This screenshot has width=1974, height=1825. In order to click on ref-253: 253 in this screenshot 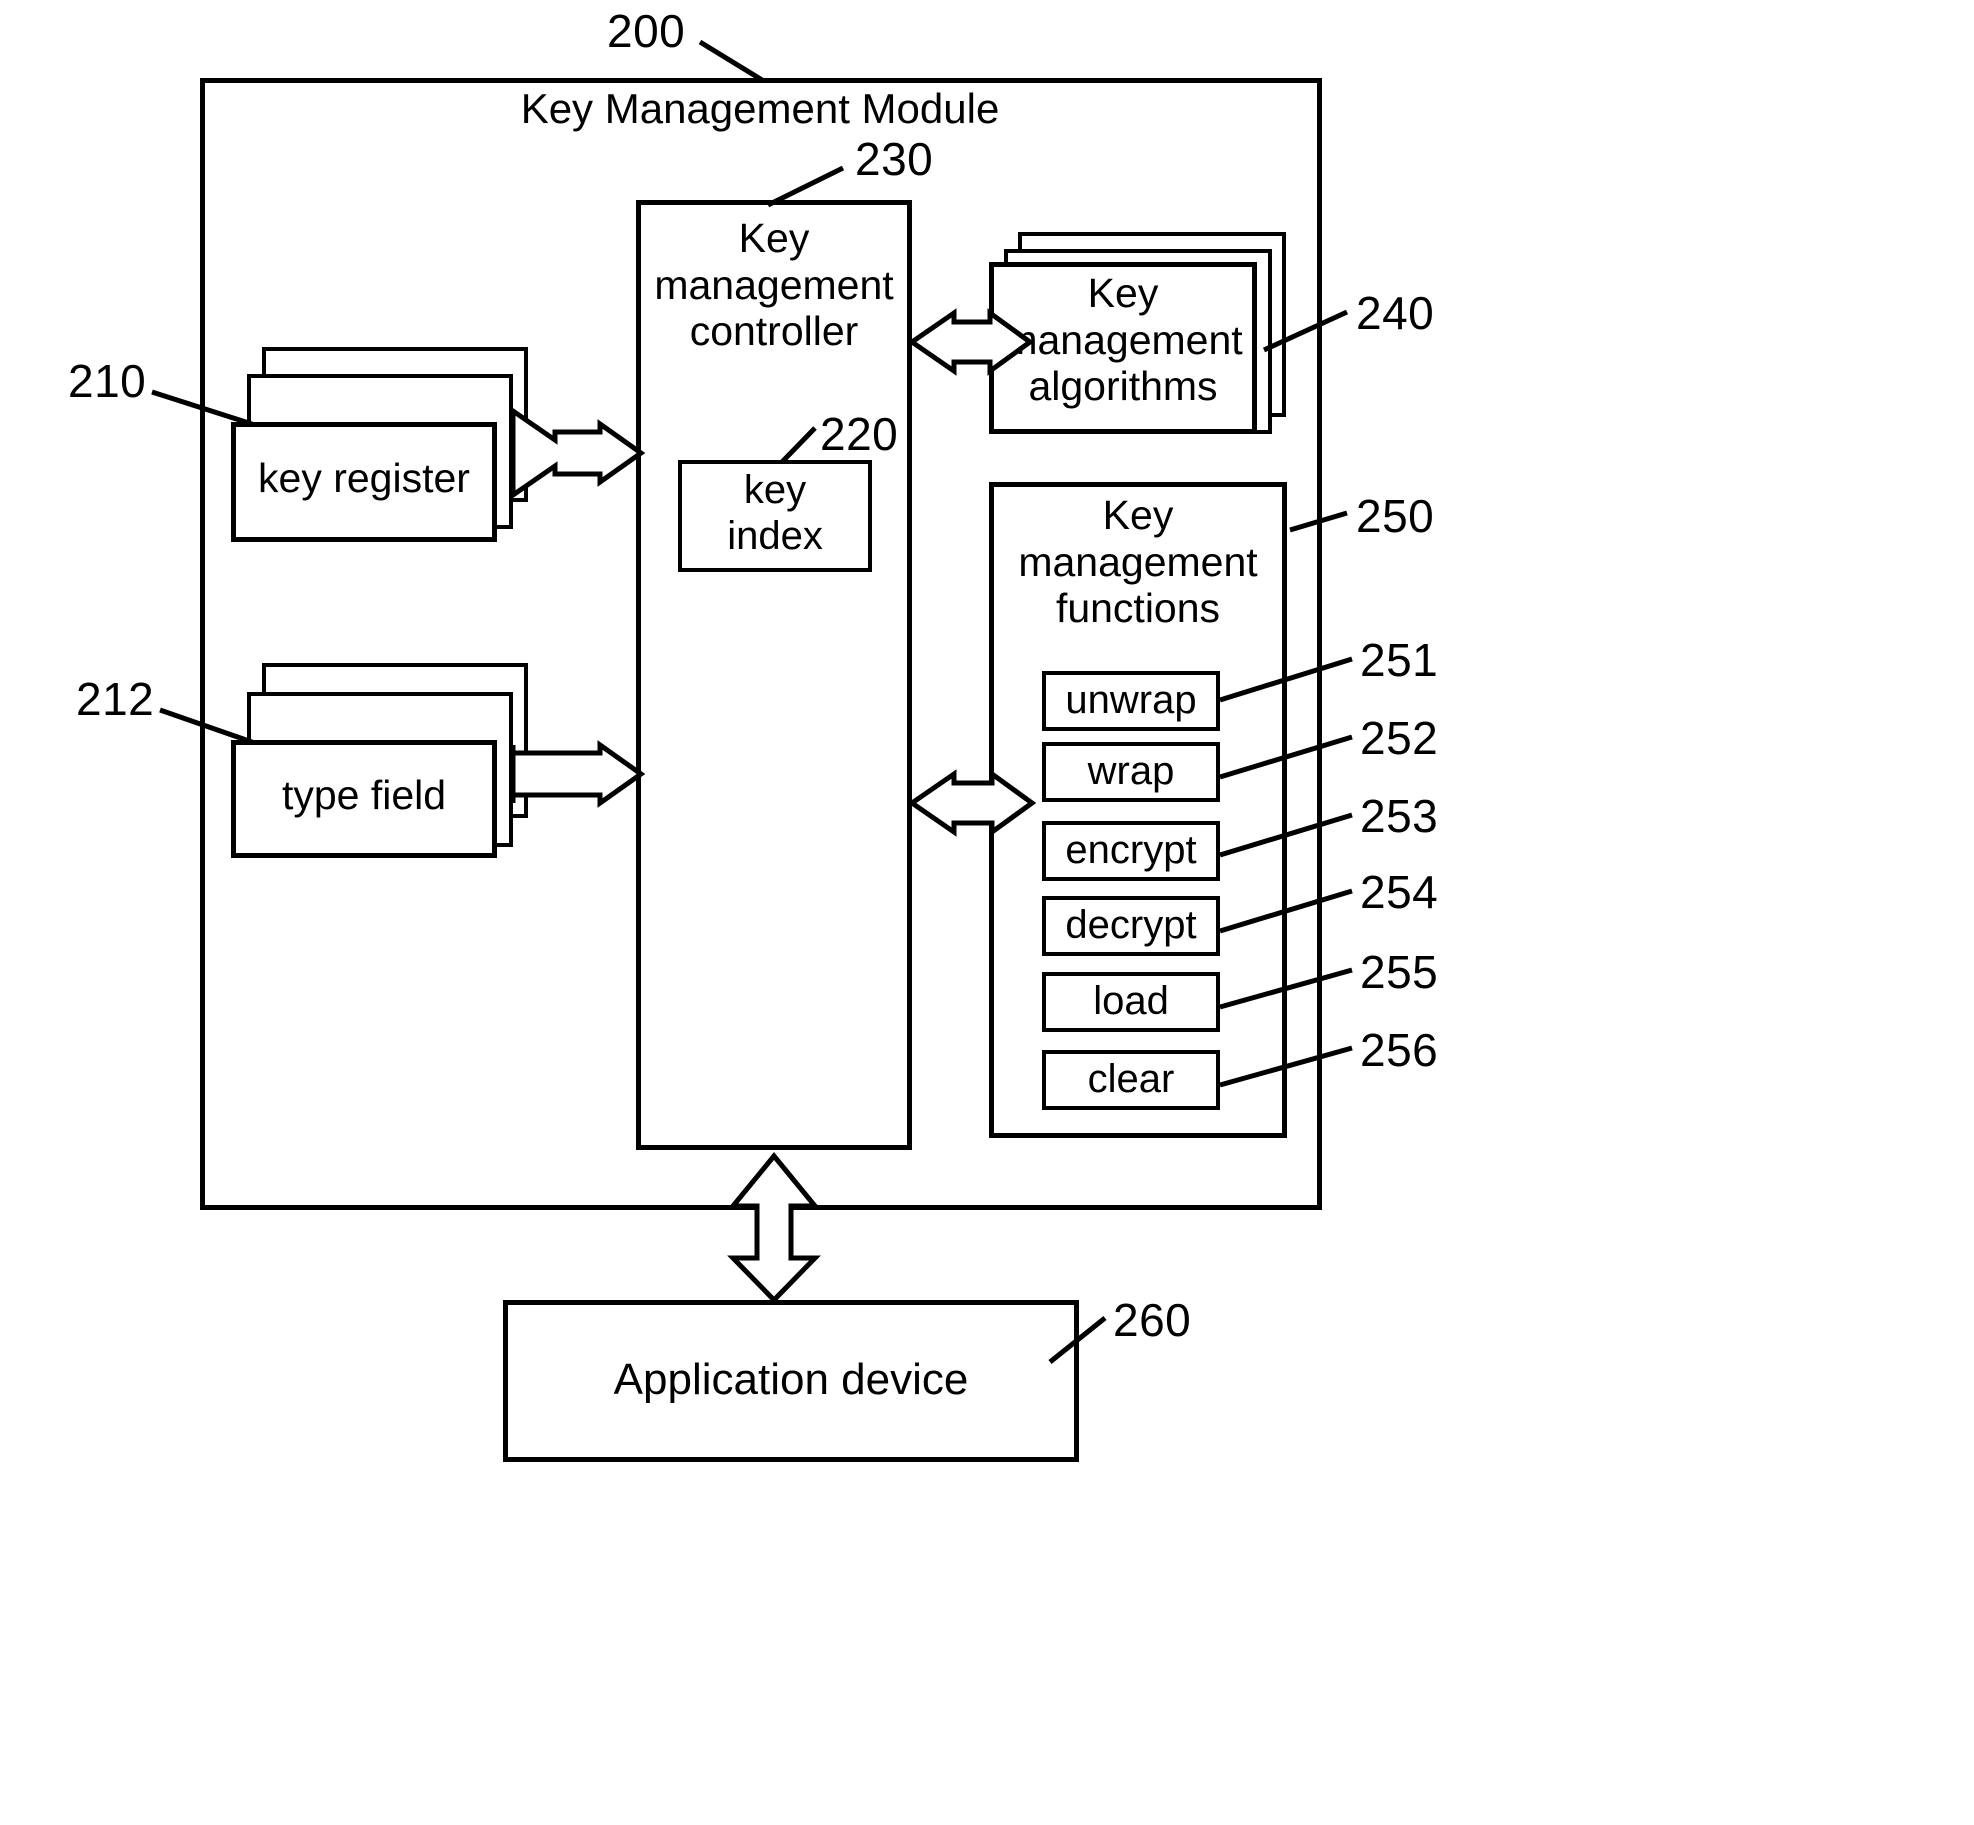, I will do `click(1399, 816)`.